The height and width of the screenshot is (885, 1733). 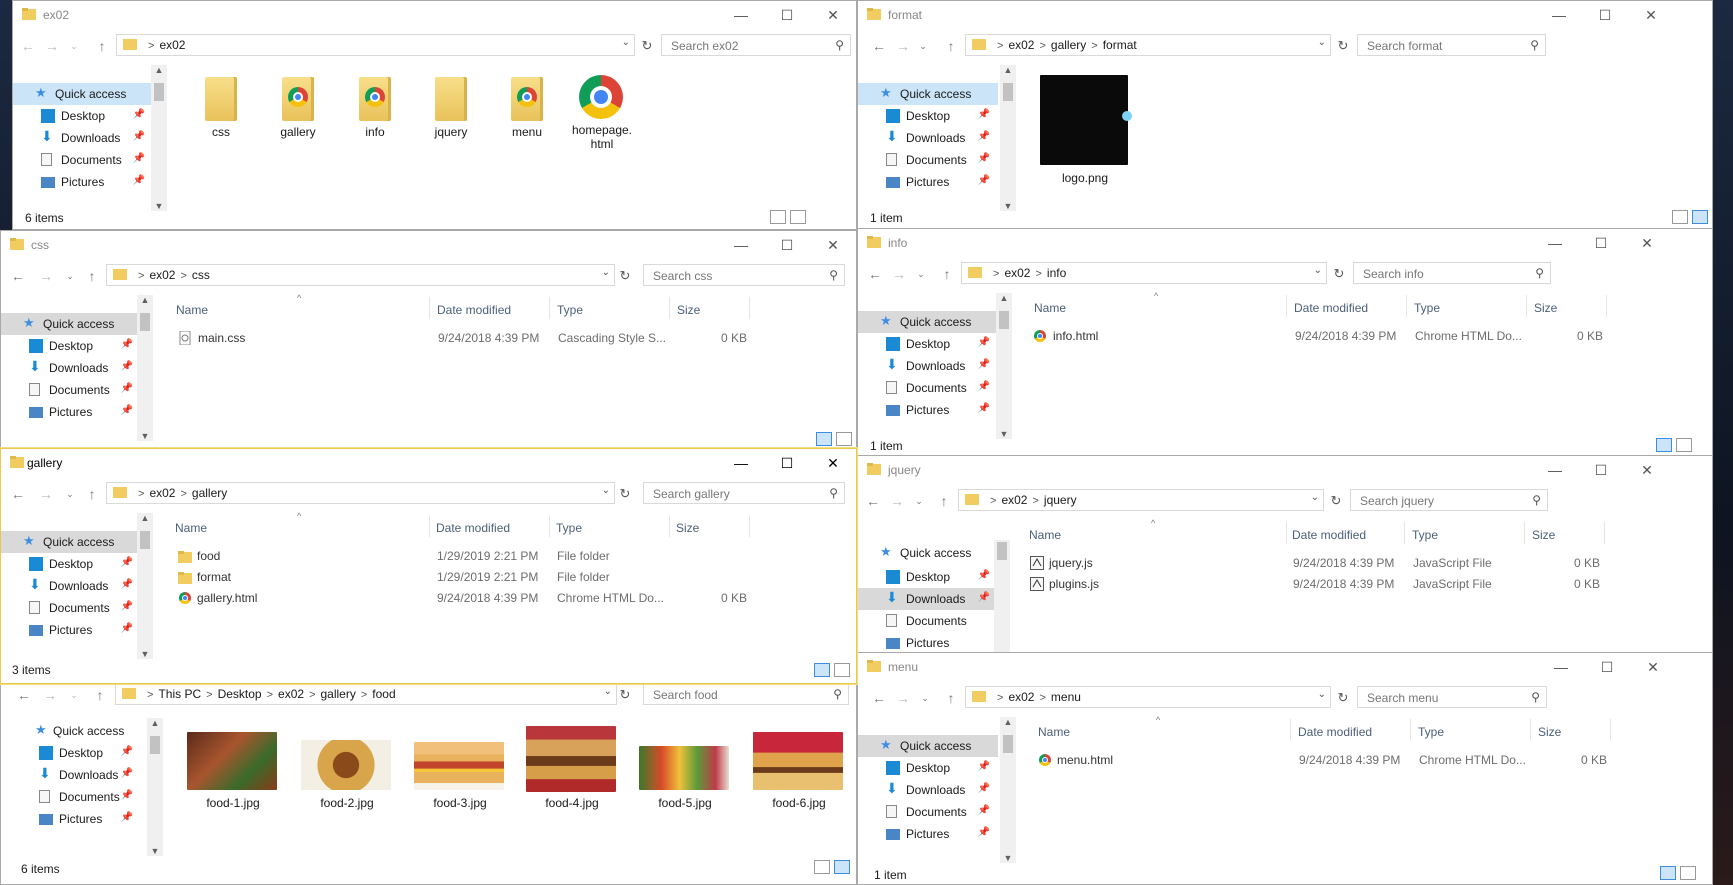 I want to click on scroll-down-icon: ▼, so click(x=1008, y=206).